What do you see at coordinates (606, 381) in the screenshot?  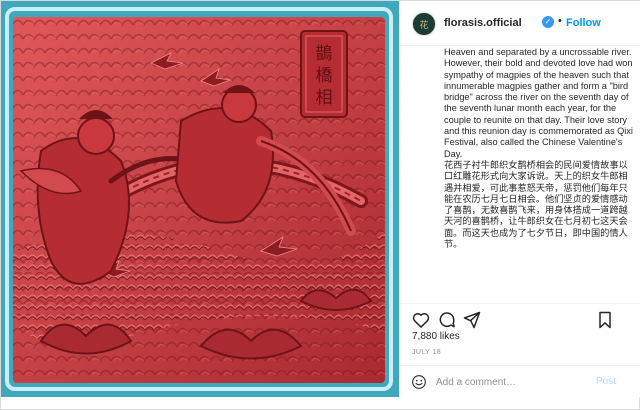 I see `post-comment-button: Post` at bounding box center [606, 381].